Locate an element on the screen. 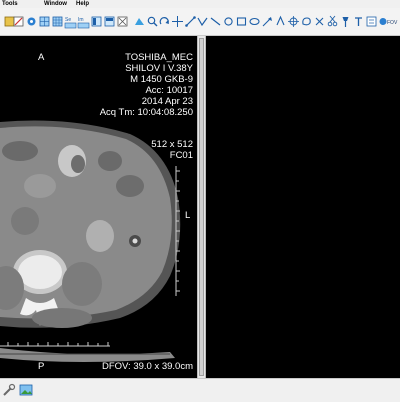 This screenshot has height=402, width=400. reconstruction-kernel: FC01 is located at coordinates (181, 155).